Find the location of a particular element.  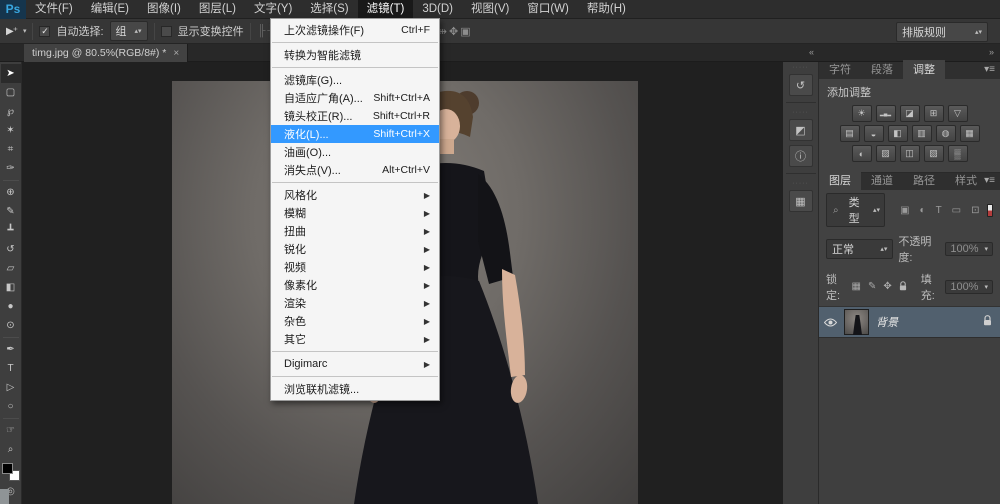

auto-select-checkbox: ✓ is located at coordinates (45, 31).